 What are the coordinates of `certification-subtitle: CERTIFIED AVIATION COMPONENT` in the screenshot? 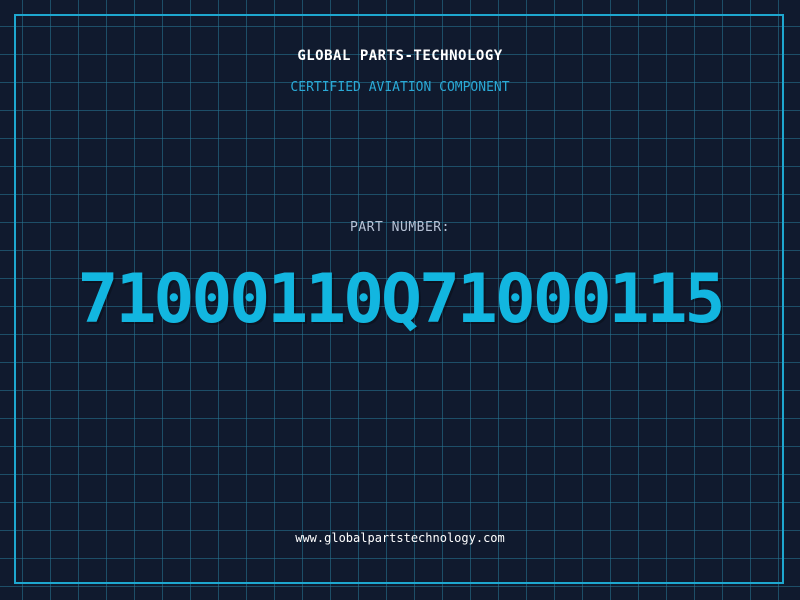 It's located at (400, 87).